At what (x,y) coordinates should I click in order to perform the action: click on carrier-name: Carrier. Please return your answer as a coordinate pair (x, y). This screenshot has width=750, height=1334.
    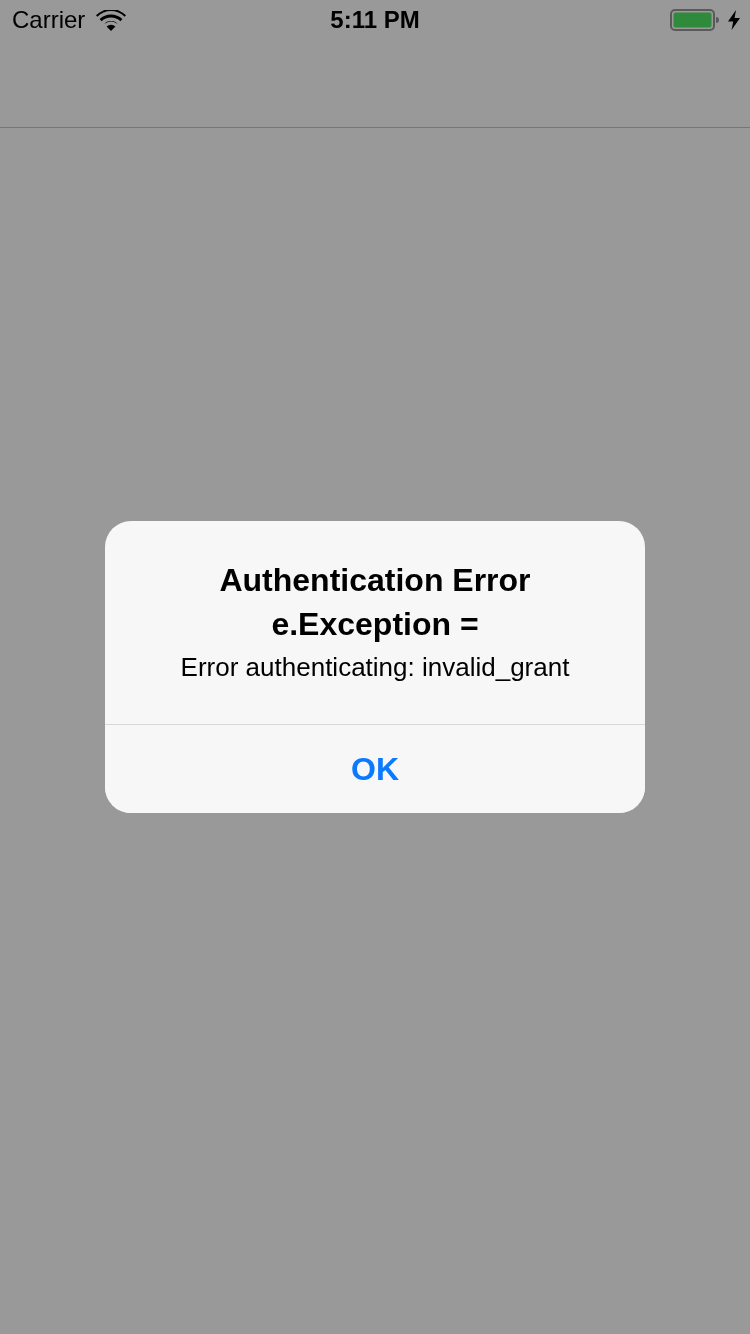
    Looking at the image, I should click on (49, 20).